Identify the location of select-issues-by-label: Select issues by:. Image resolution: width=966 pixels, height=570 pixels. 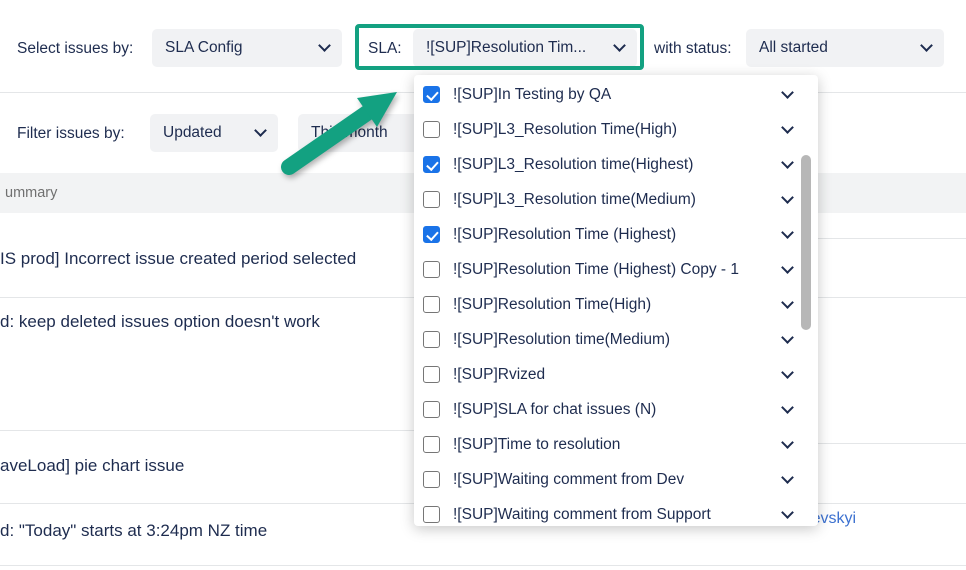
(75, 48).